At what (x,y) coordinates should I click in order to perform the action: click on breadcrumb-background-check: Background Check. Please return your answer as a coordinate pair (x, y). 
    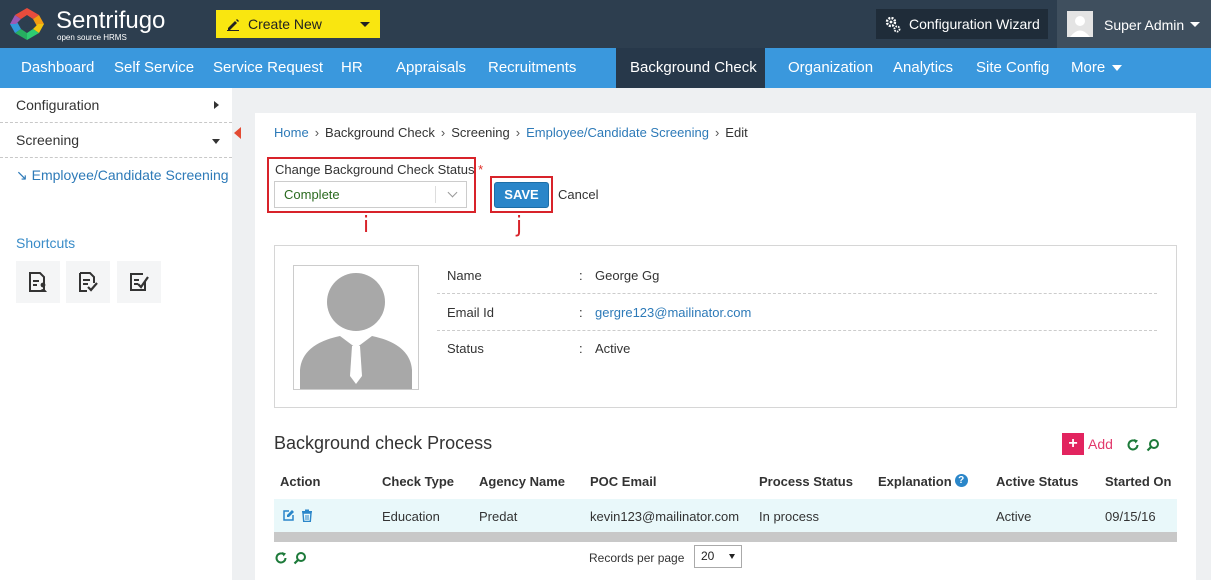
    Looking at the image, I should click on (380, 132).